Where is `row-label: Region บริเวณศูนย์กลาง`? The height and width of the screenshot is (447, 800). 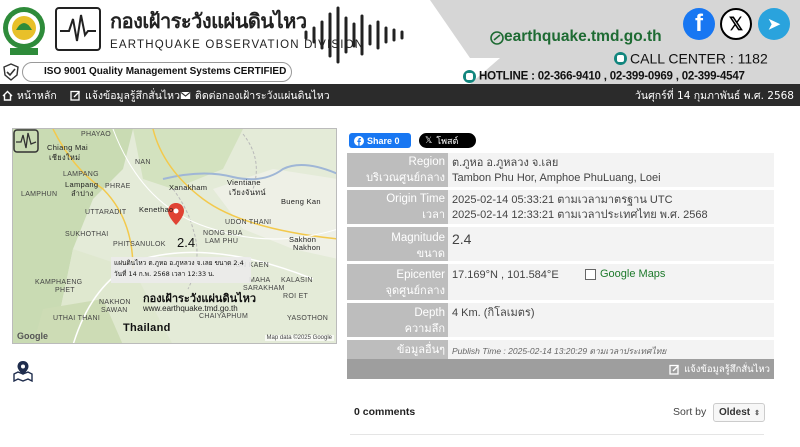
row-label: Region บริเวณศูนย์กลาง is located at coordinates (397, 170).